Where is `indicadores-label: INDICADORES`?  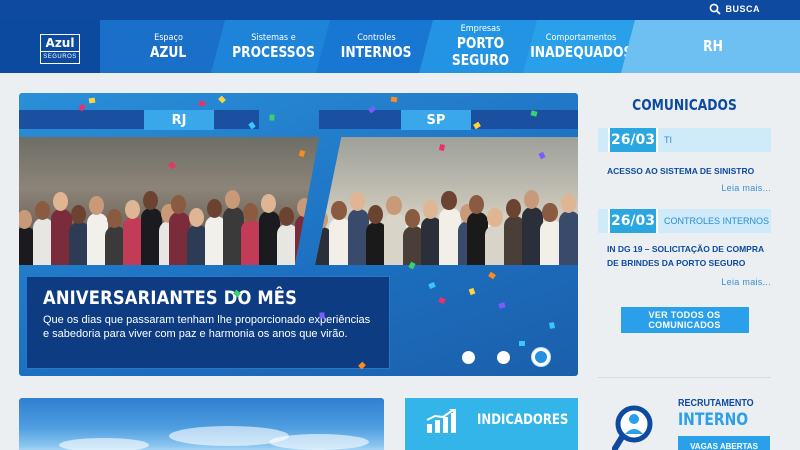
indicadores-label: INDICADORES is located at coordinates (523, 420).